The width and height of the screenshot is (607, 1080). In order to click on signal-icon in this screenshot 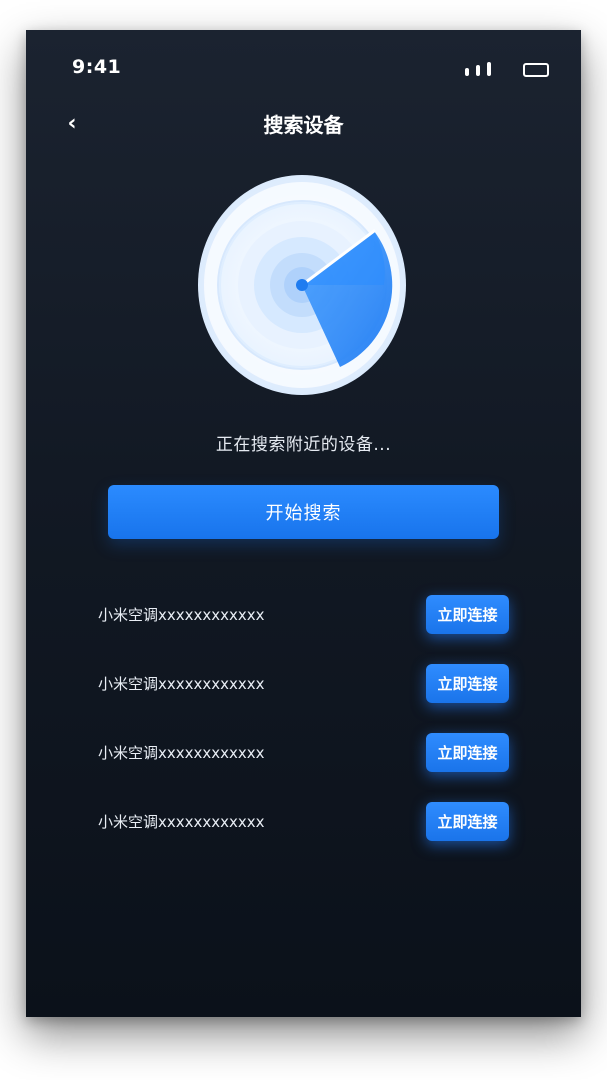, I will do `click(479, 69)`.